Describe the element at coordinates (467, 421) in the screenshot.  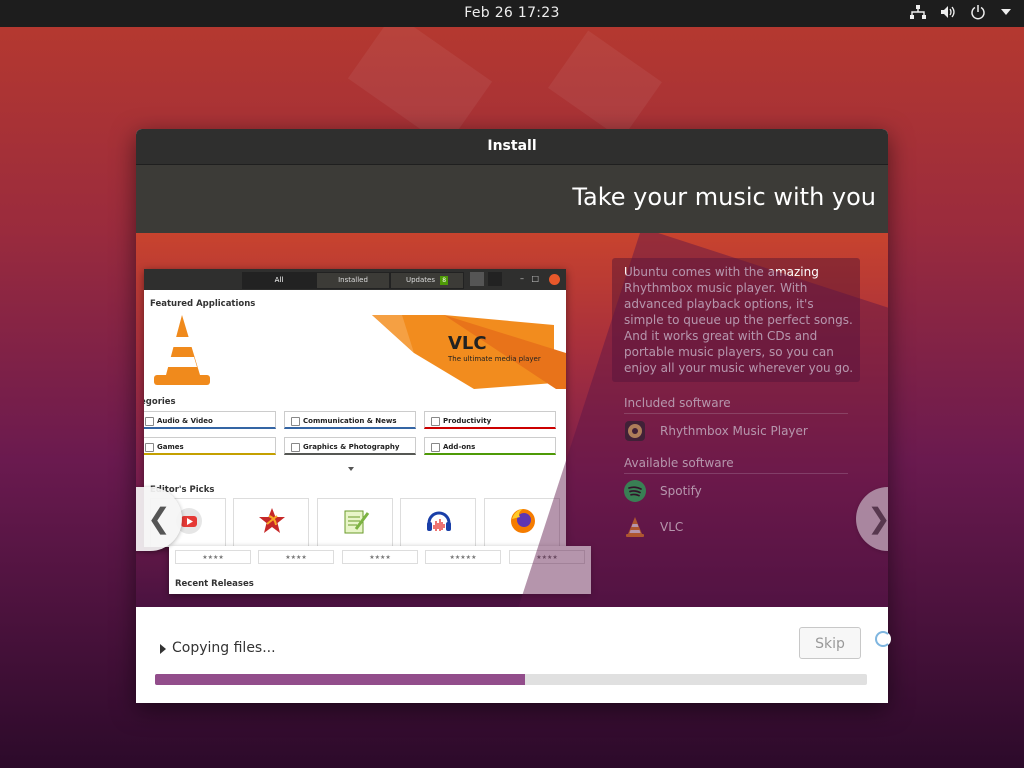
I see `category-label: Productivity` at that location.